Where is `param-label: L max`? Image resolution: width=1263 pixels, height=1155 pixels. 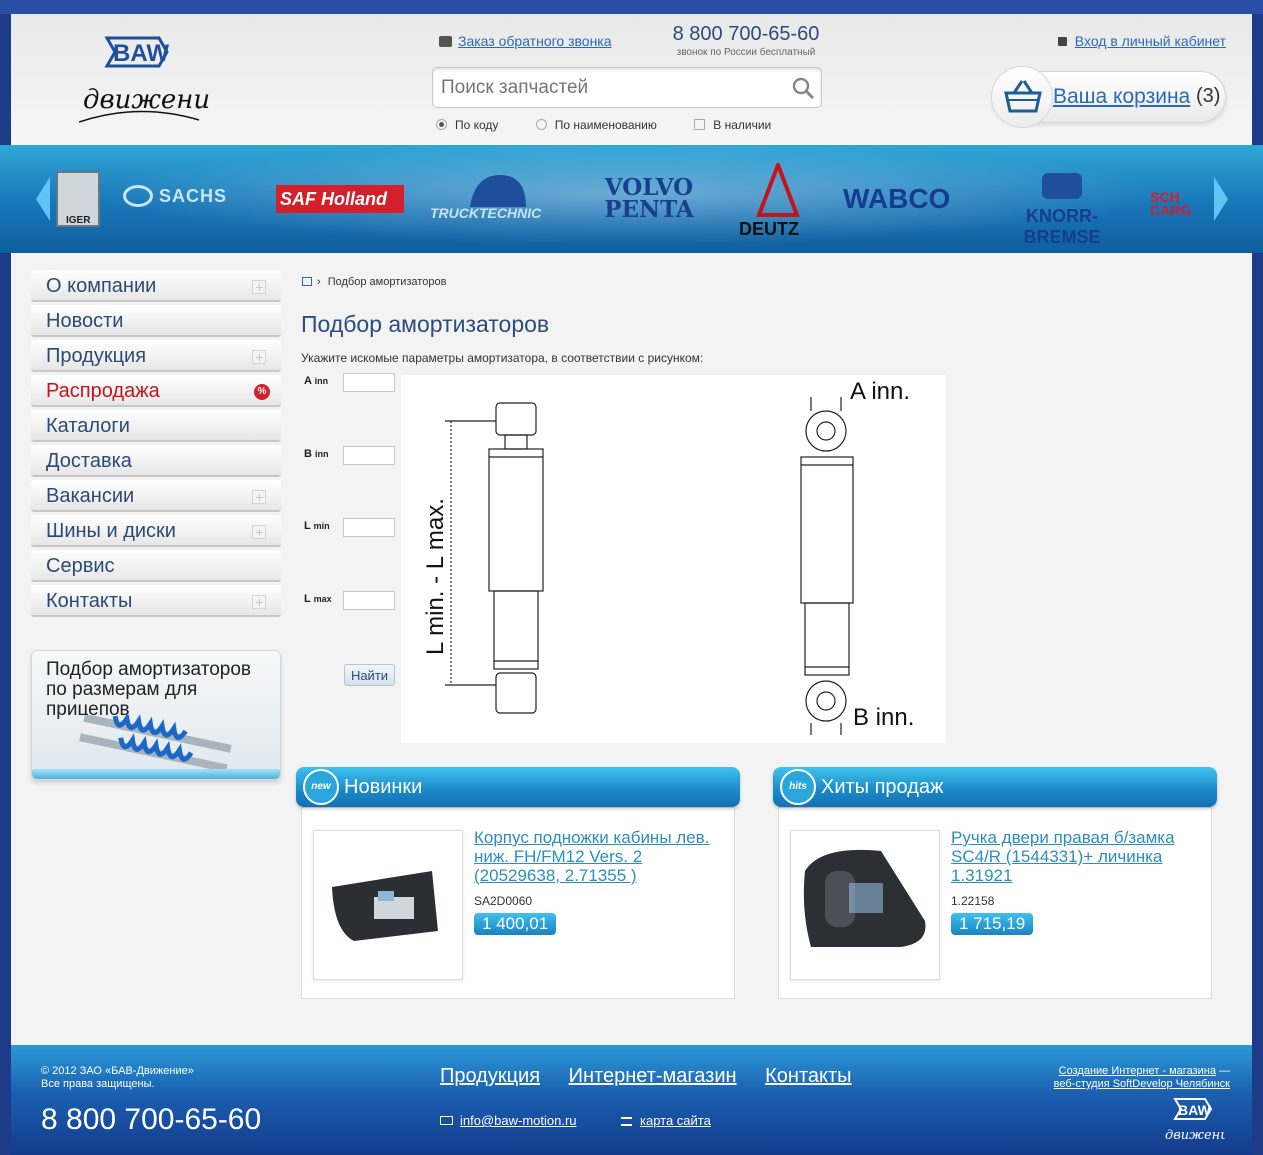
param-label: L max is located at coordinates (318, 599).